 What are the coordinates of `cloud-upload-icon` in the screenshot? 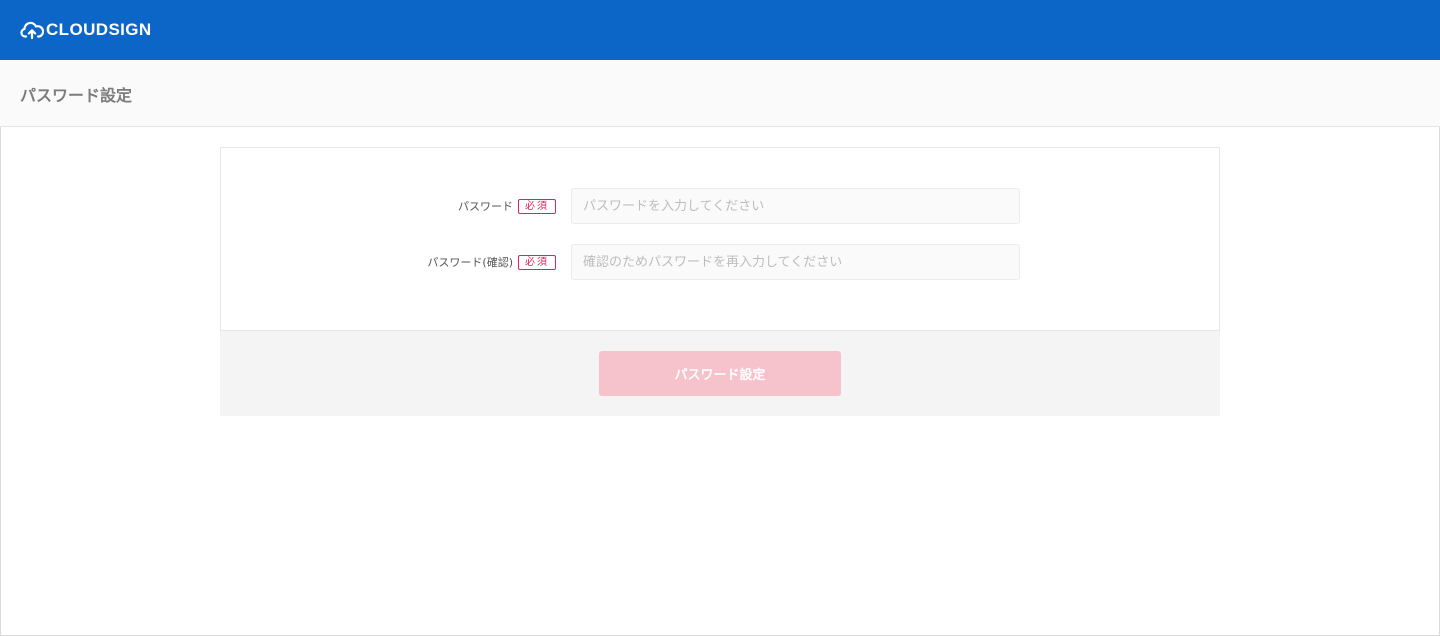 It's located at (32, 30).